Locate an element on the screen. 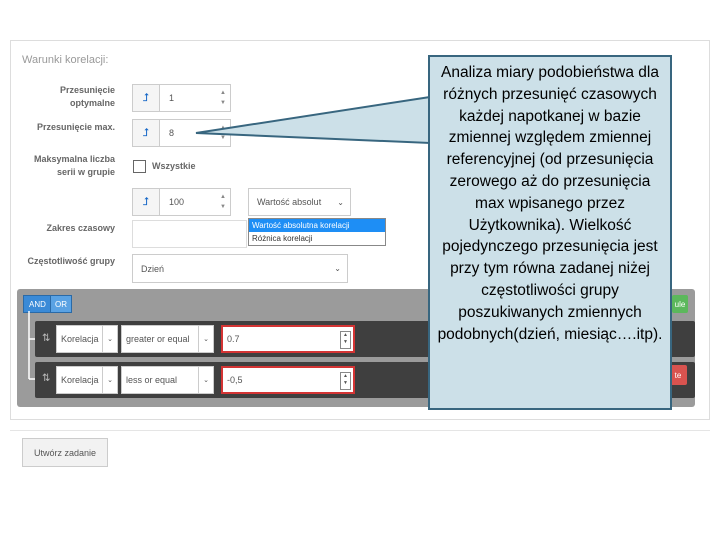  value-type-selected: Wartość absolut is located at coordinates (289, 202).